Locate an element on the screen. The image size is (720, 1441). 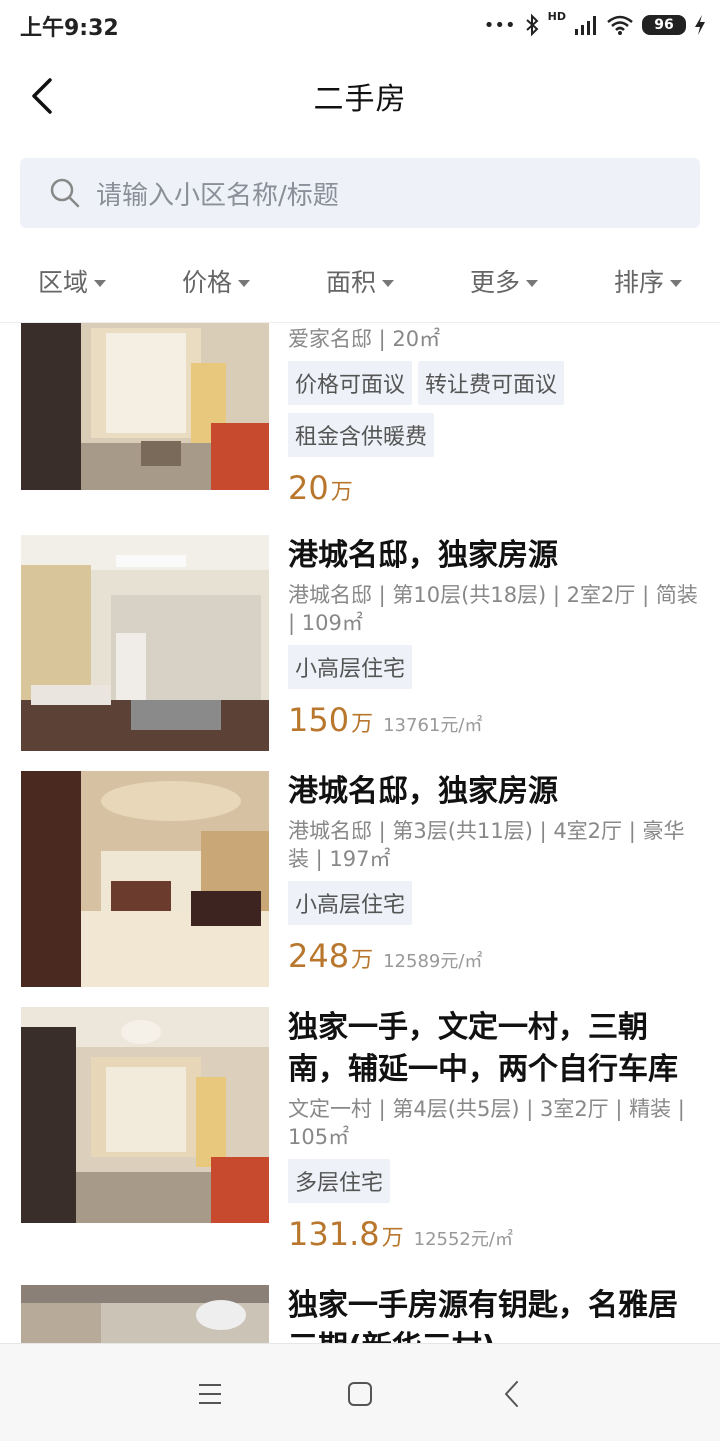
filter-area: 面积 is located at coordinates (360, 281).